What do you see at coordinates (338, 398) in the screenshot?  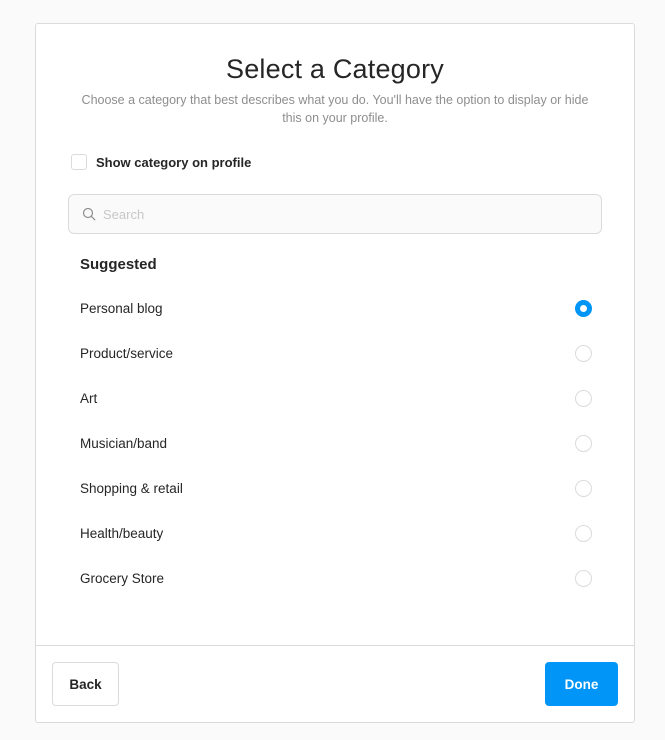 I see `category-item-art: Art` at bounding box center [338, 398].